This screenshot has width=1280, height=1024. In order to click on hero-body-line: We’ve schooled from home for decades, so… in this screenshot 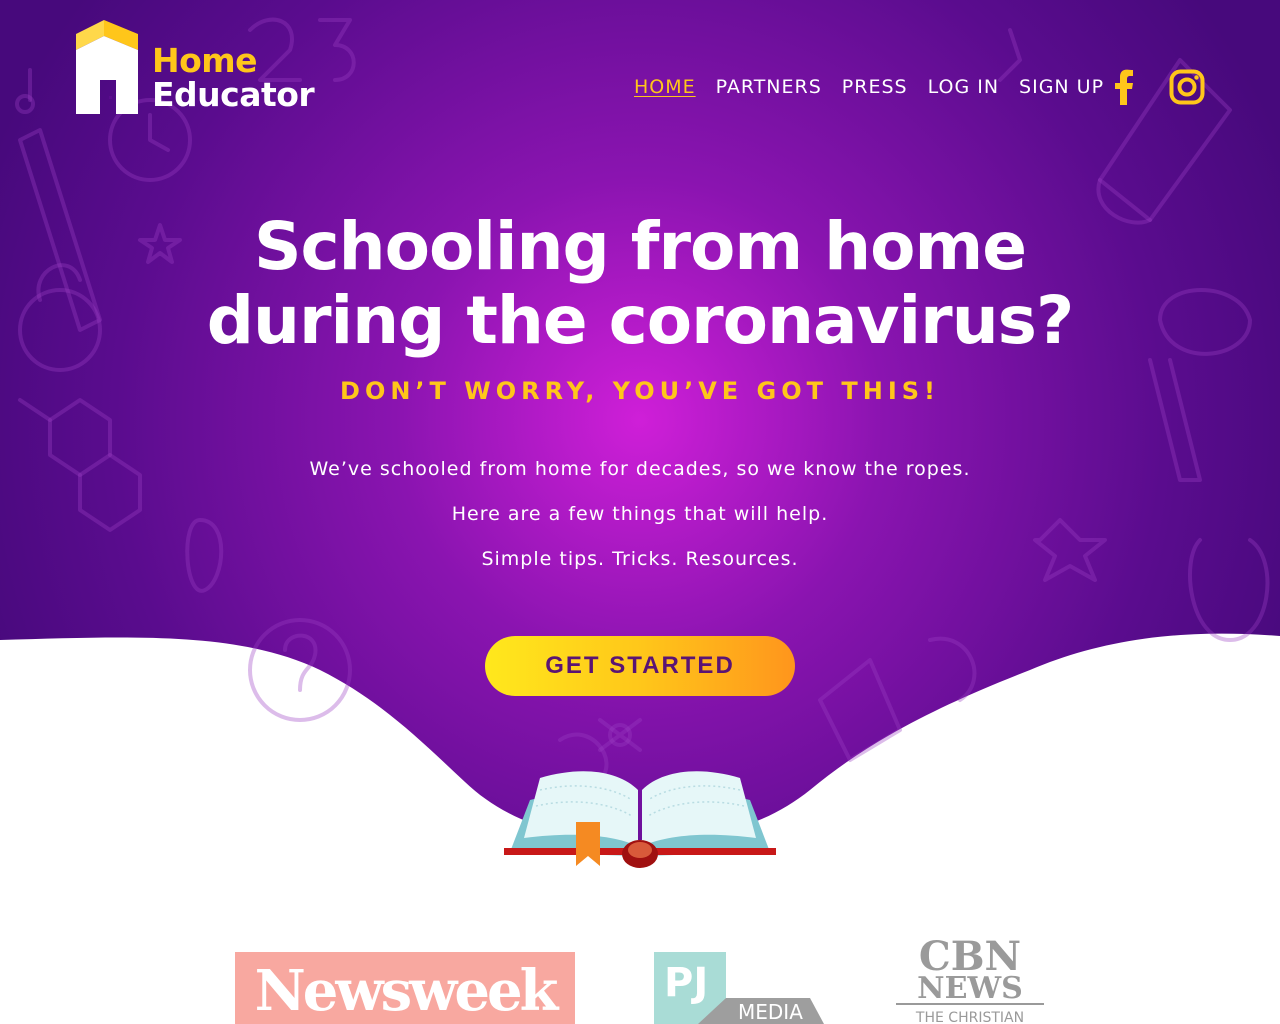, I will do `click(640, 469)`.